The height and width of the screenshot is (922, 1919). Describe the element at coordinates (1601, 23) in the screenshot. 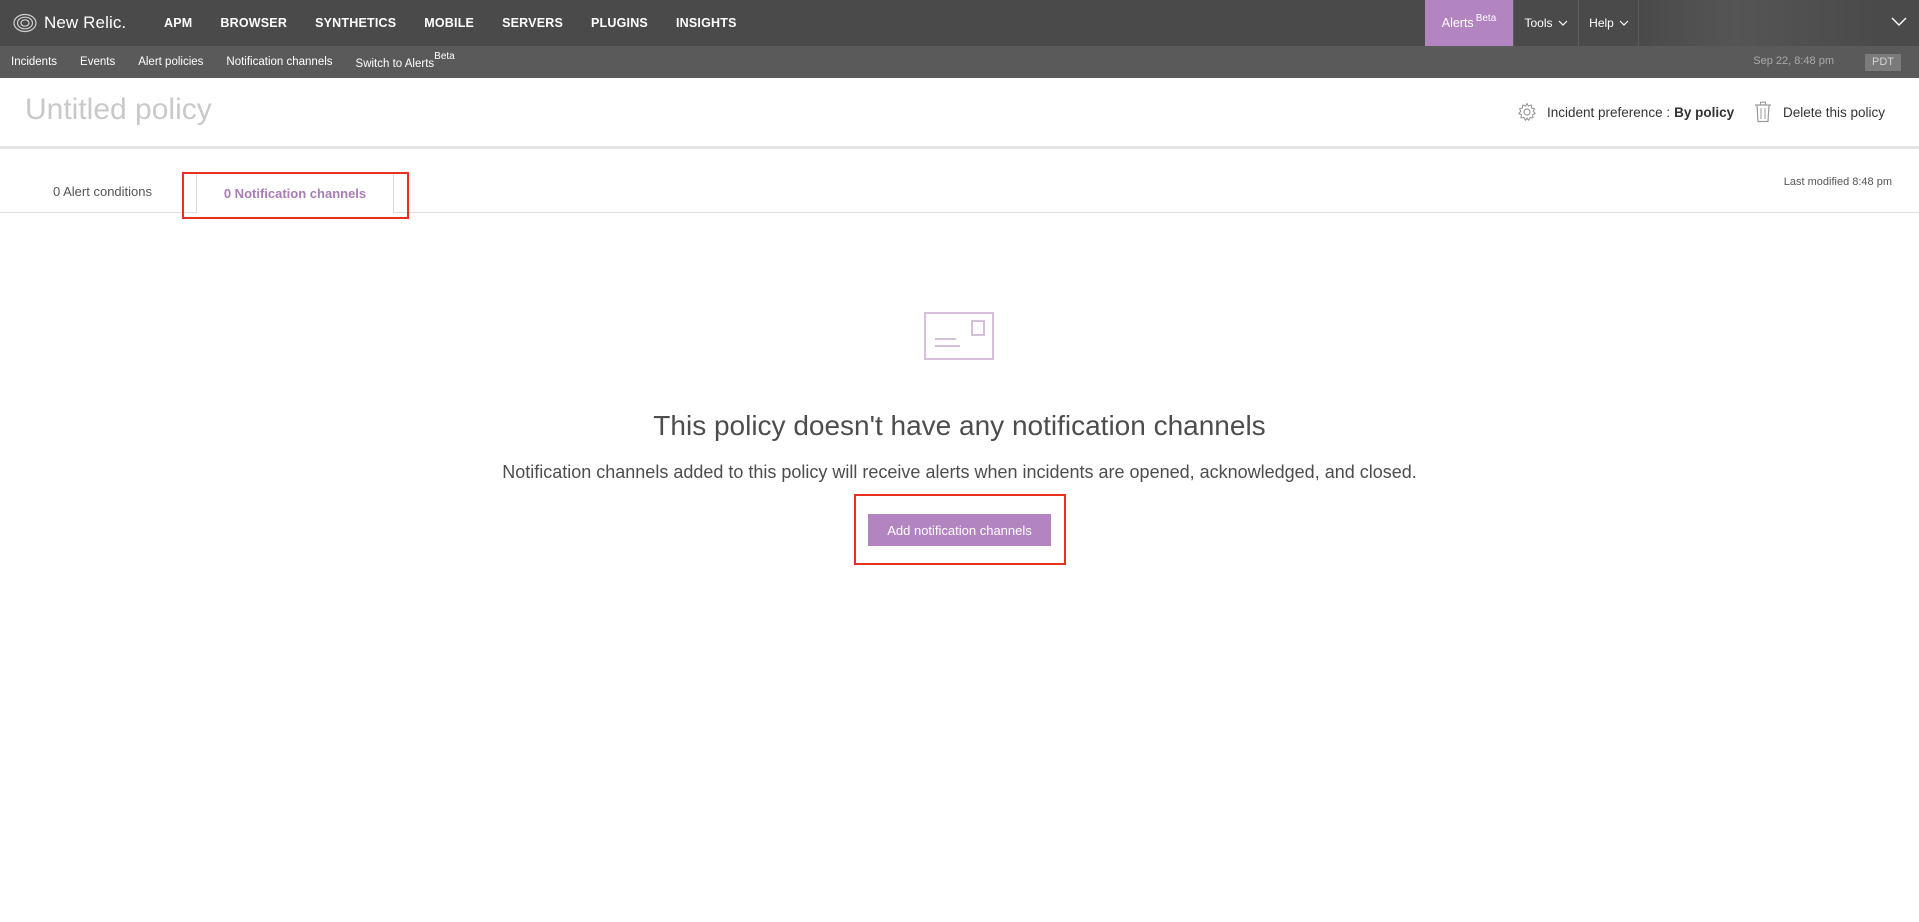

I see `help-label: Help` at that location.